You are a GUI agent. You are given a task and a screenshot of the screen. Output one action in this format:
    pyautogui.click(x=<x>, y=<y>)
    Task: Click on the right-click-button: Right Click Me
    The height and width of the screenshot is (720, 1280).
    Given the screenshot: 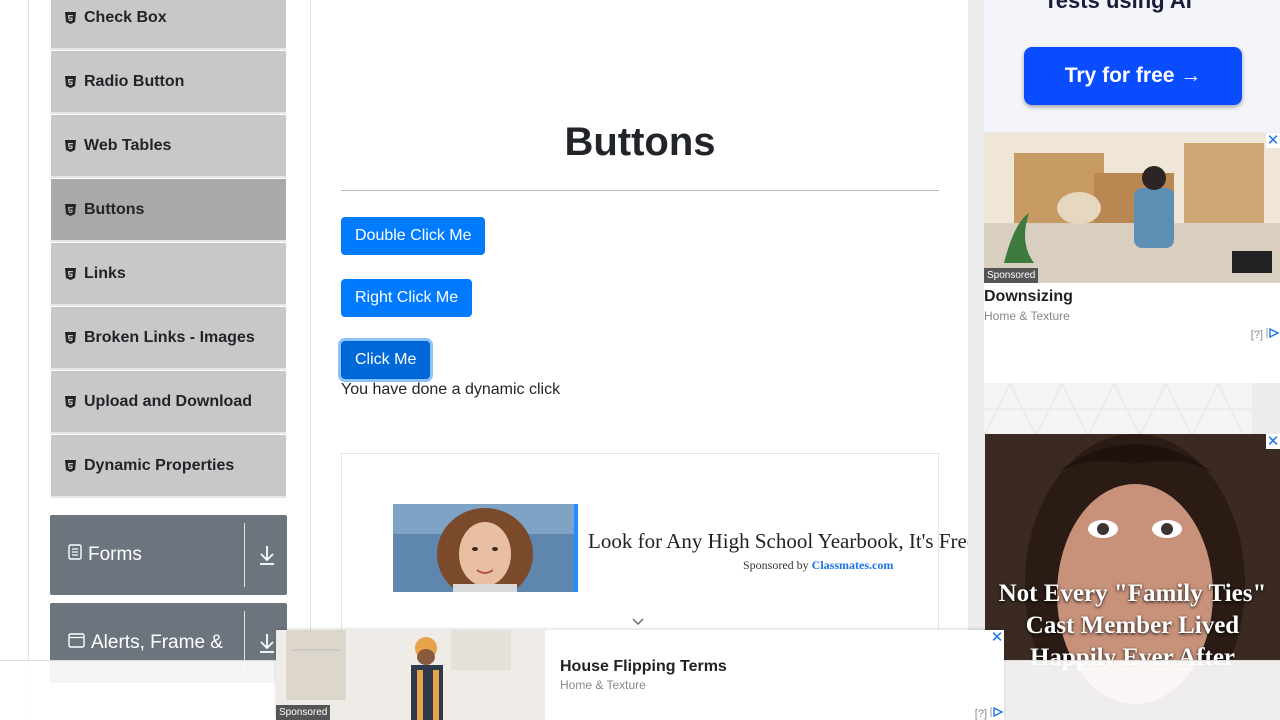 What is the action you would take?
    pyautogui.click(x=407, y=298)
    